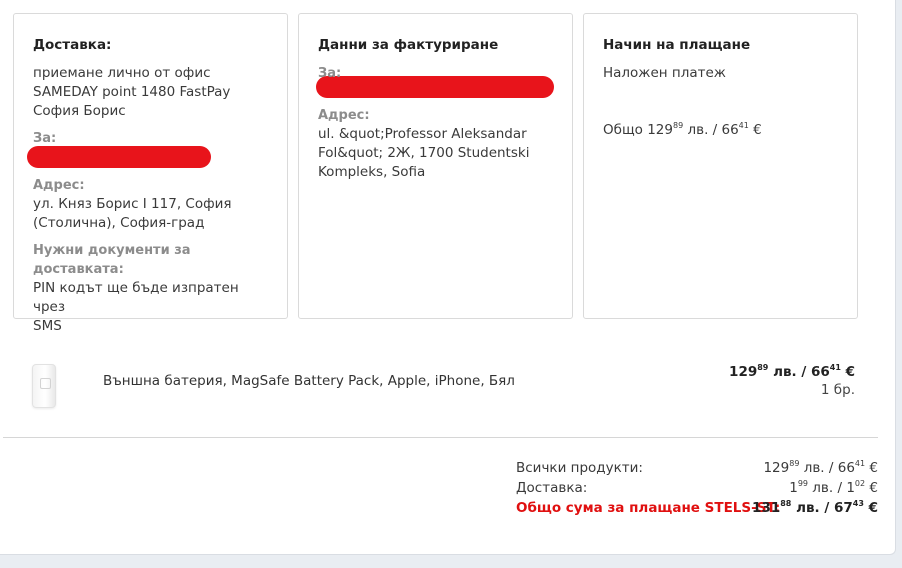  Describe the element at coordinates (408, 45) in the screenshot. I see `billing-title: Данни за фактуриране` at that location.